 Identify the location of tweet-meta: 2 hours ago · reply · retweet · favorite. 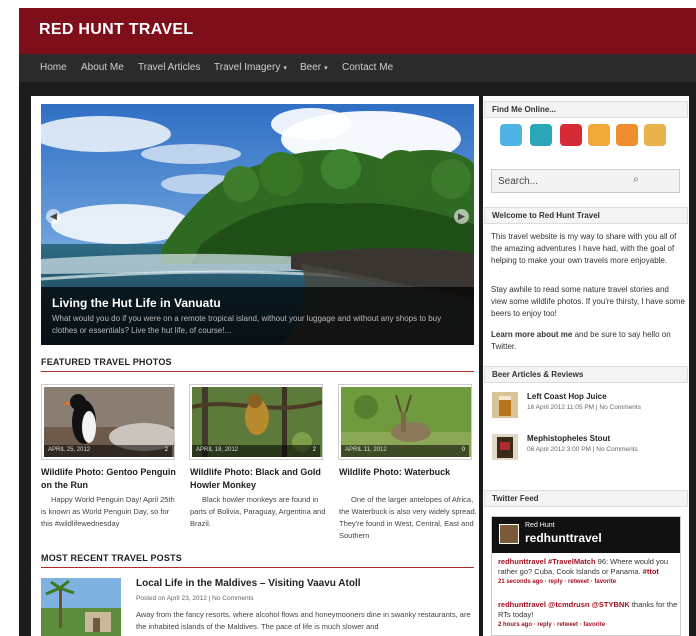
(589, 625).